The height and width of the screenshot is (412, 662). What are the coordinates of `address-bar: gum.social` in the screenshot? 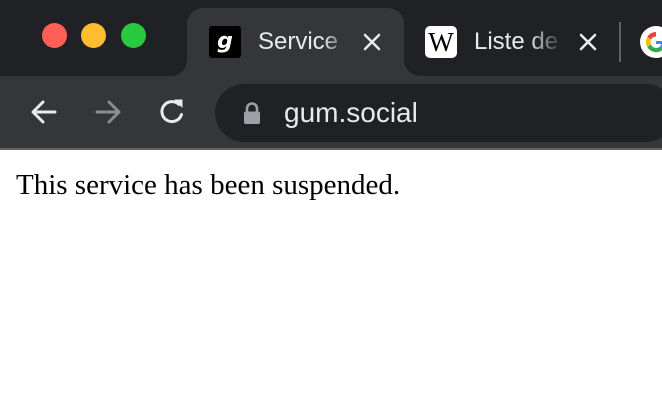 It's located at (438, 113).